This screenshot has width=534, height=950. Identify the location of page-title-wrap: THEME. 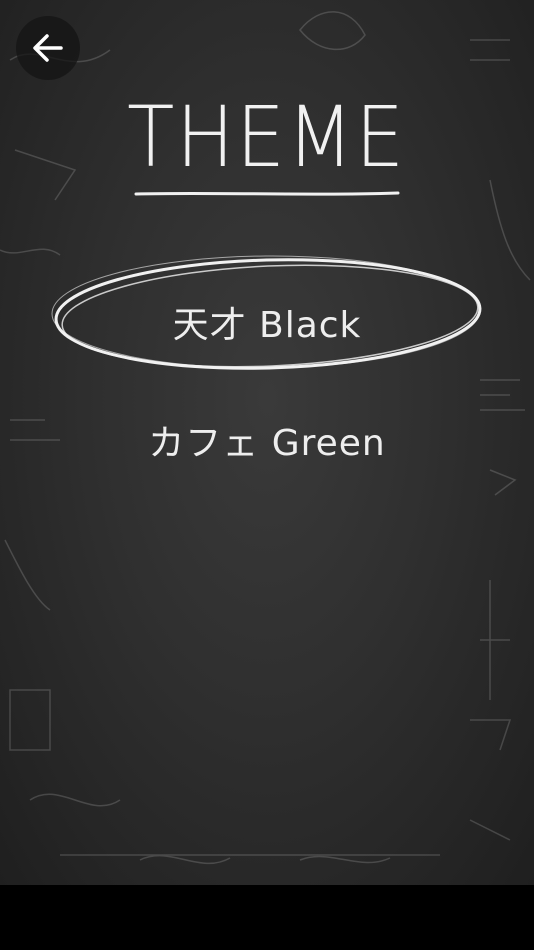
(267, 137).